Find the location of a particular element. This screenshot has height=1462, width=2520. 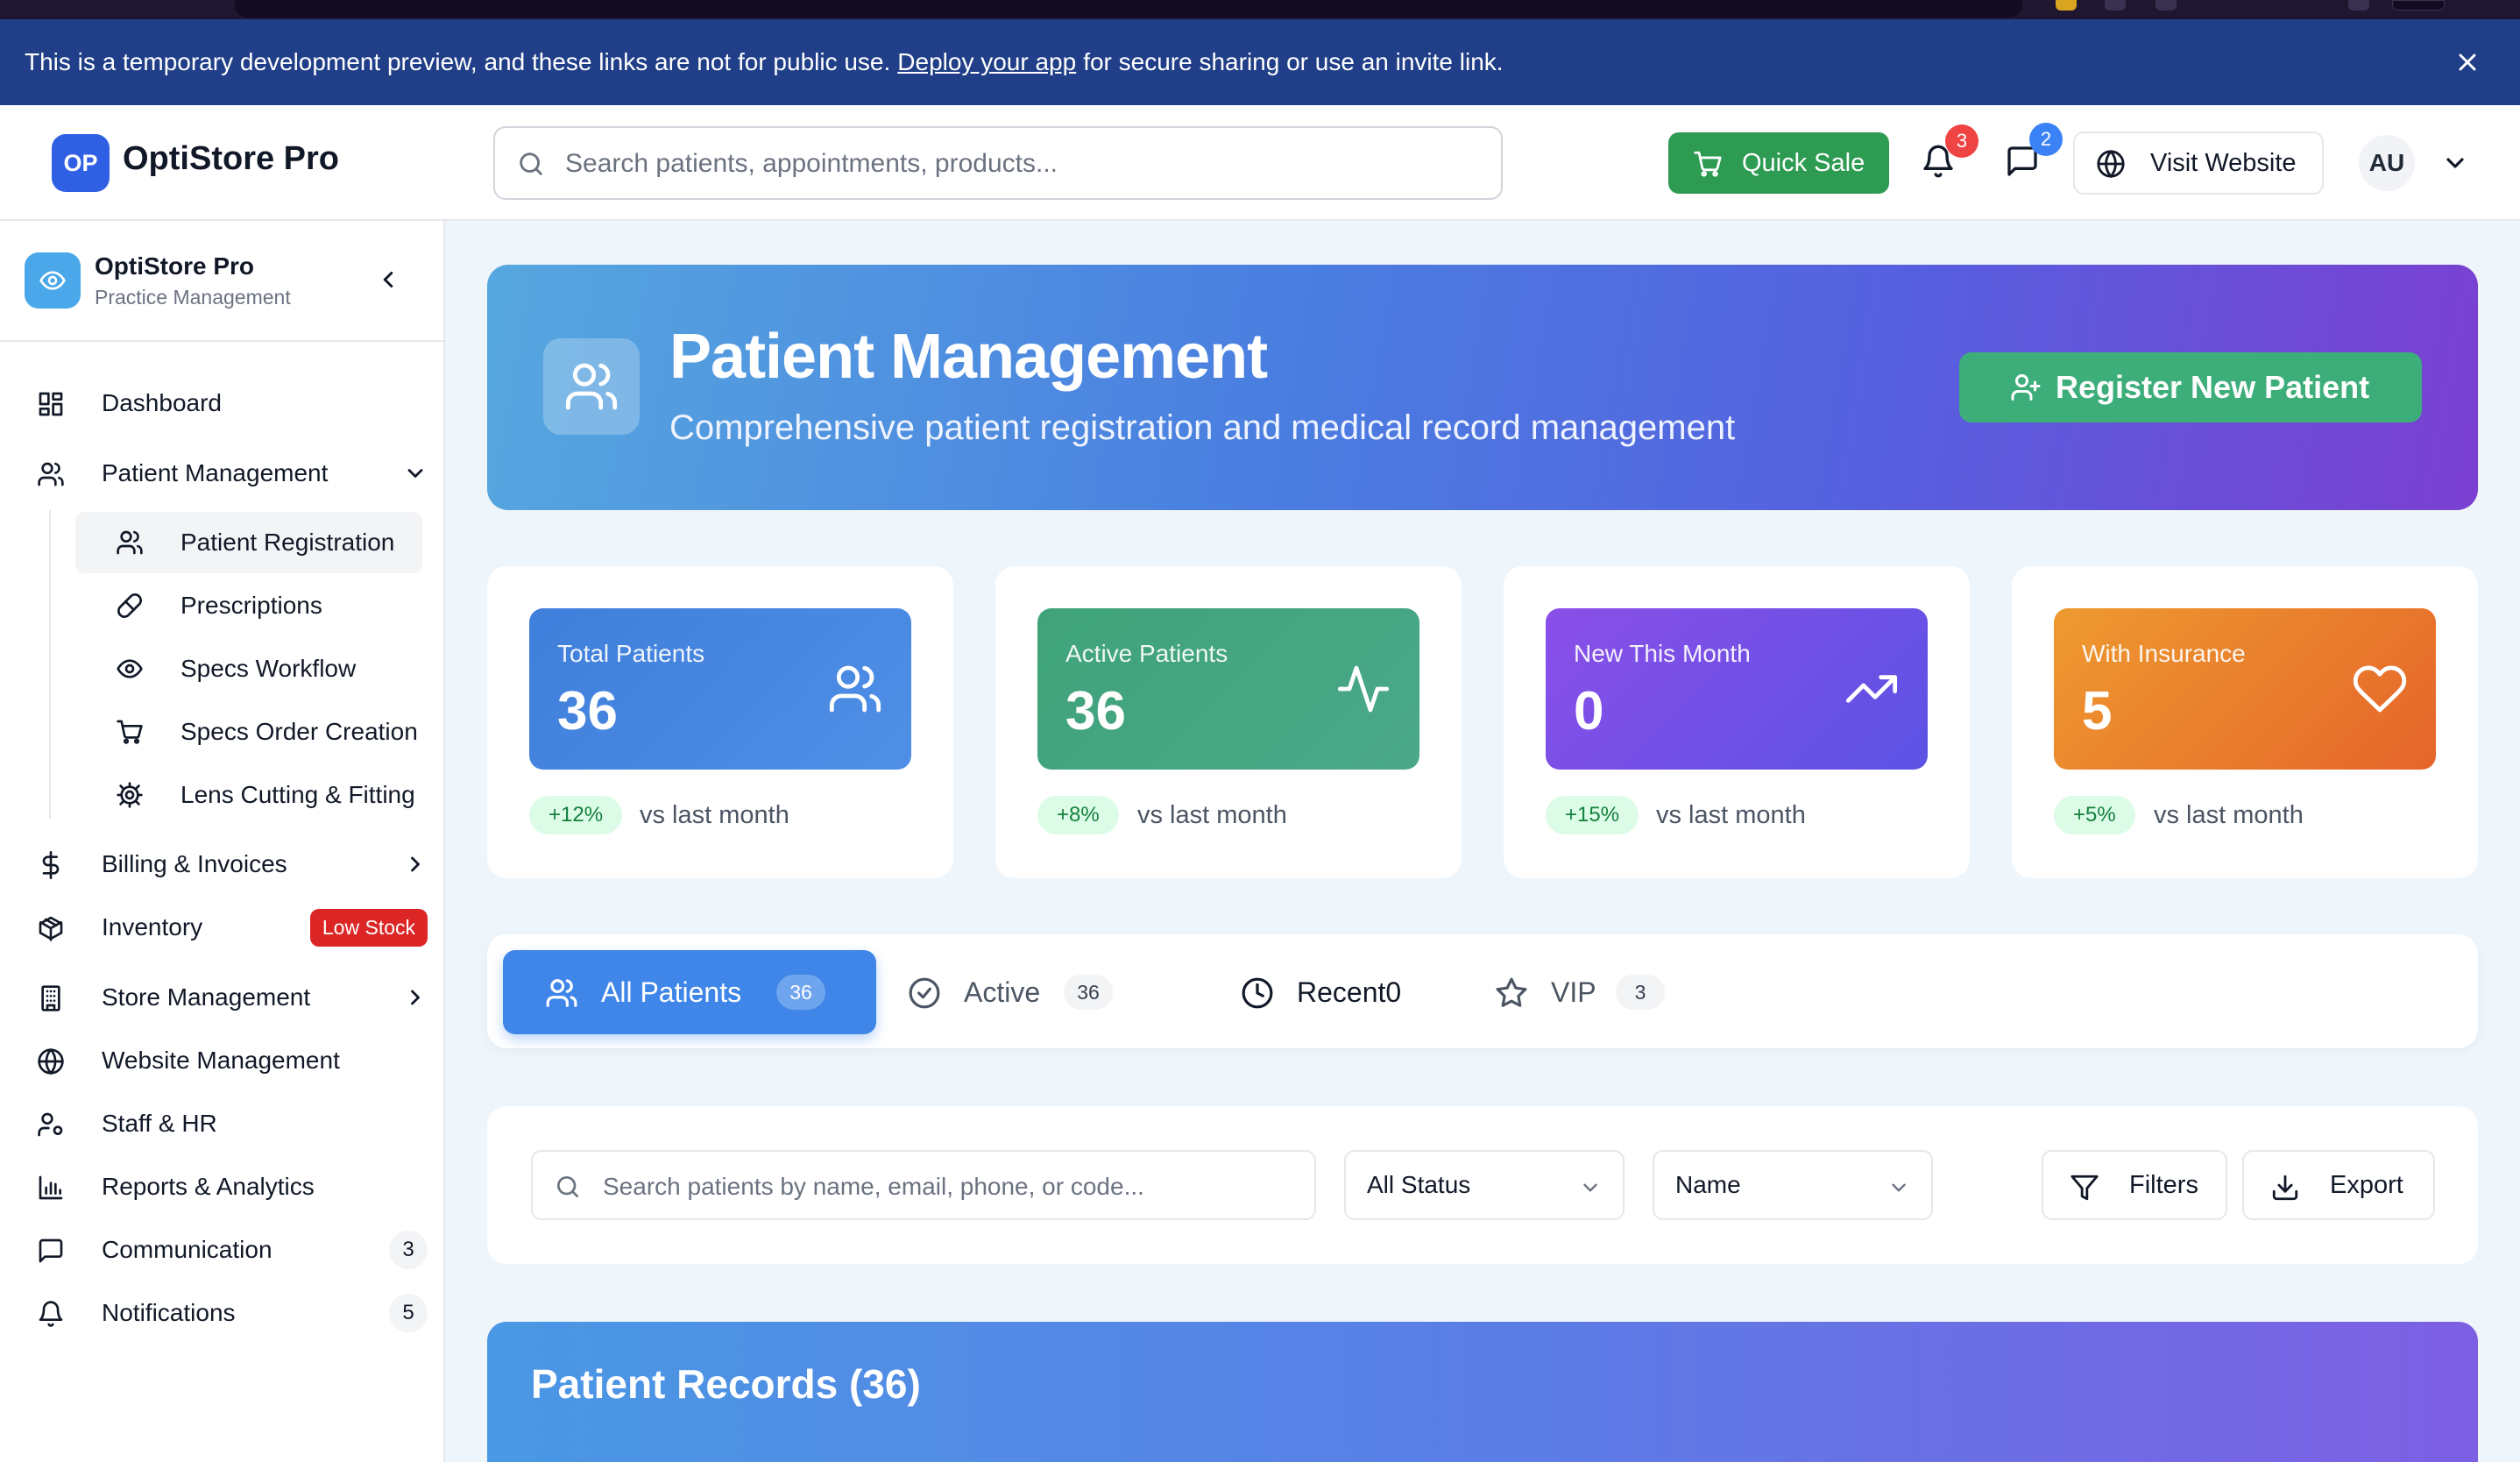

patient-search-input is located at coordinates (949, 1186).